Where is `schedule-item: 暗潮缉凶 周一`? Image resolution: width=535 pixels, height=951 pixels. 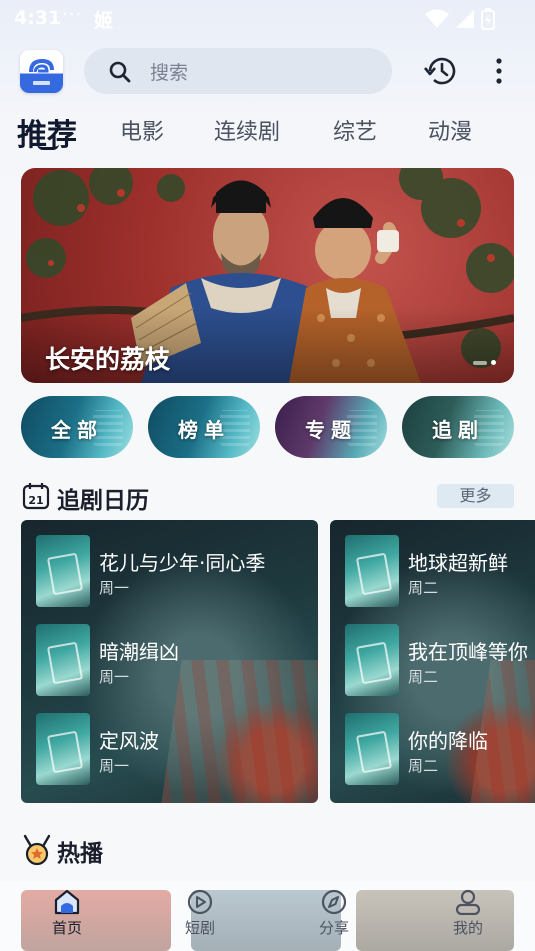 schedule-item: 暗潮缉凶 周一 is located at coordinates (176, 660).